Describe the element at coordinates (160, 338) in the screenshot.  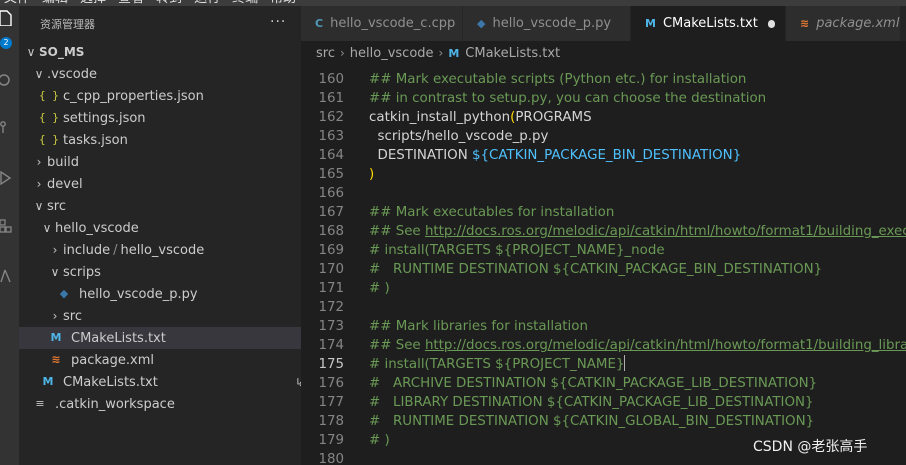
I see `file-item: M CMakeLists.txt` at that location.